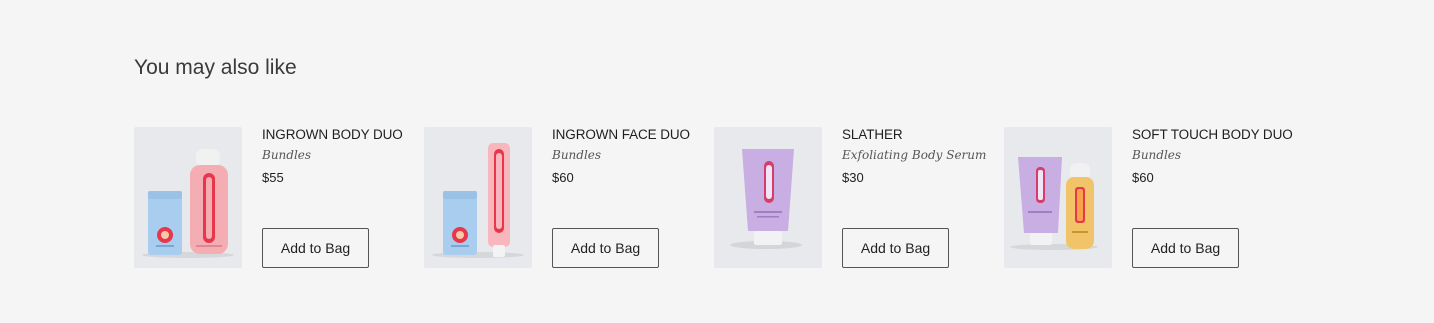 The height and width of the screenshot is (323, 1434). What do you see at coordinates (342, 134) in the screenshot?
I see `product-name: INGROWN BODY DUO` at bounding box center [342, 134].